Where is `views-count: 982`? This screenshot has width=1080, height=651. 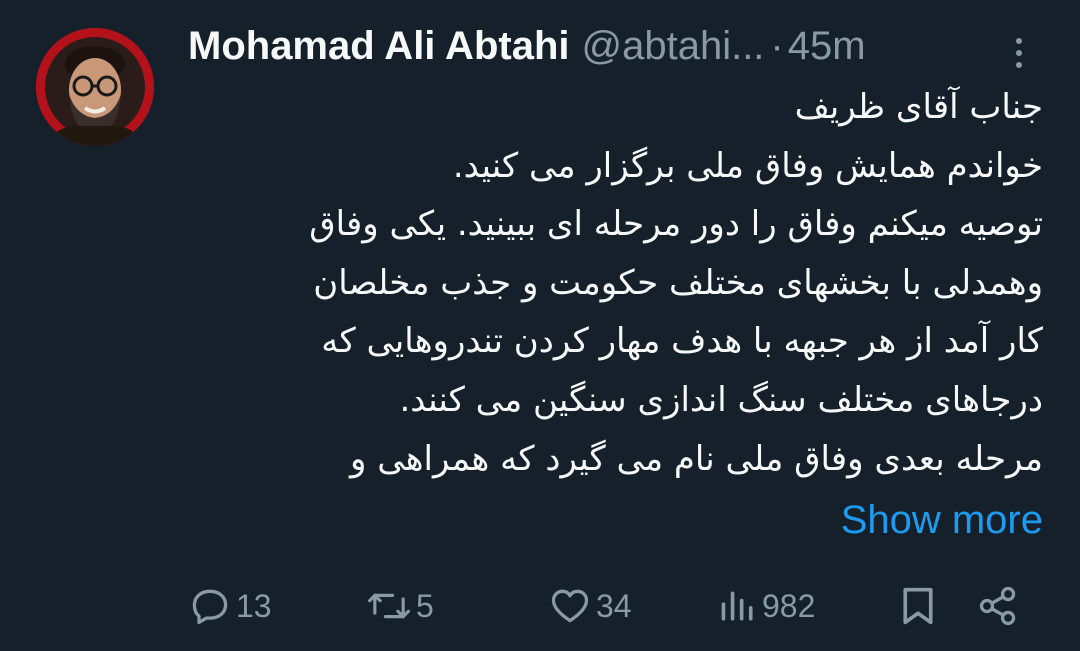 views-count: 982 is located at coordinates (789, 605).